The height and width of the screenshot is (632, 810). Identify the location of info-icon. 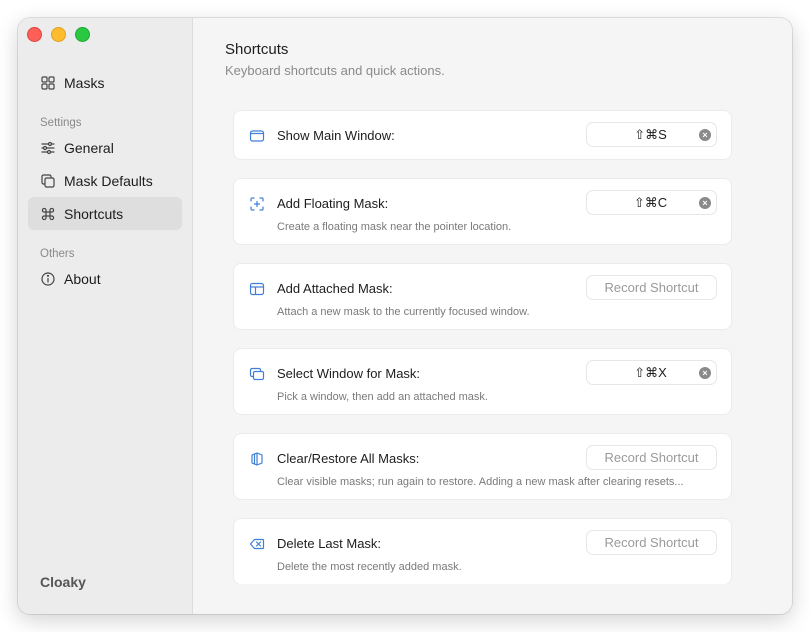
(48, 279).